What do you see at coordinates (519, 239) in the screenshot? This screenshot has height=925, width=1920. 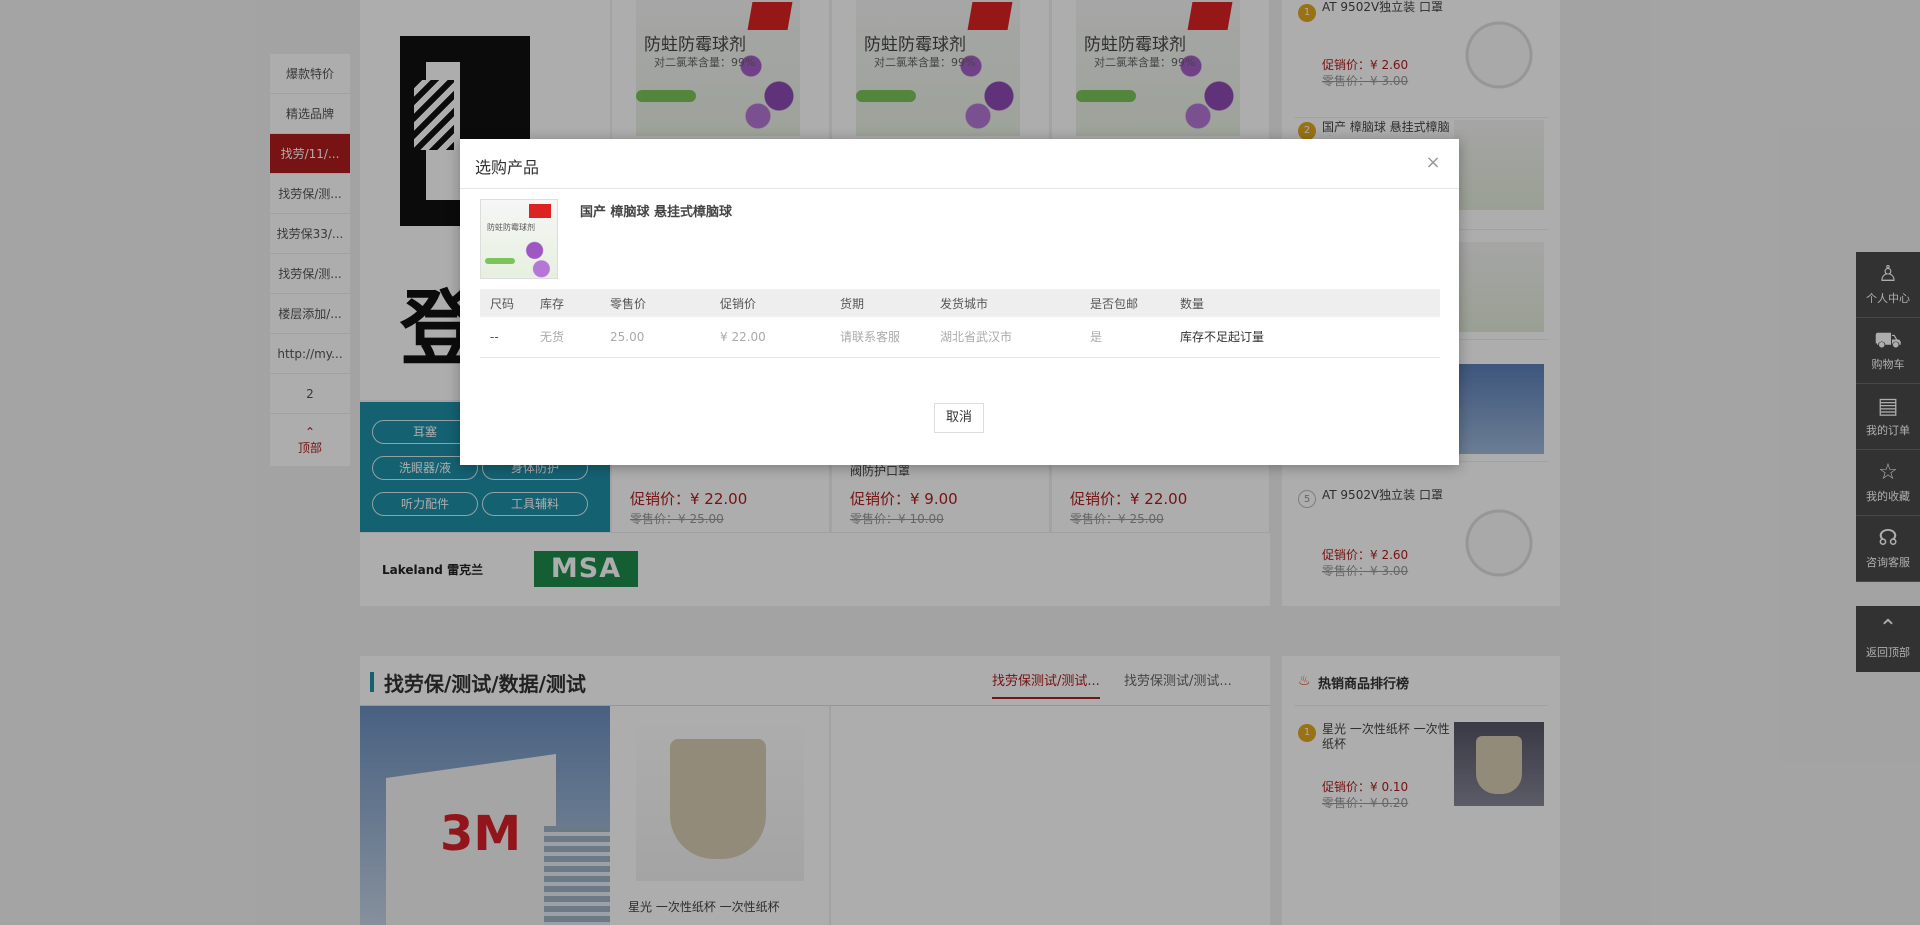 I see `product-thumbnail: 防蛀防霉球剂` at bounding box center [519, 239].